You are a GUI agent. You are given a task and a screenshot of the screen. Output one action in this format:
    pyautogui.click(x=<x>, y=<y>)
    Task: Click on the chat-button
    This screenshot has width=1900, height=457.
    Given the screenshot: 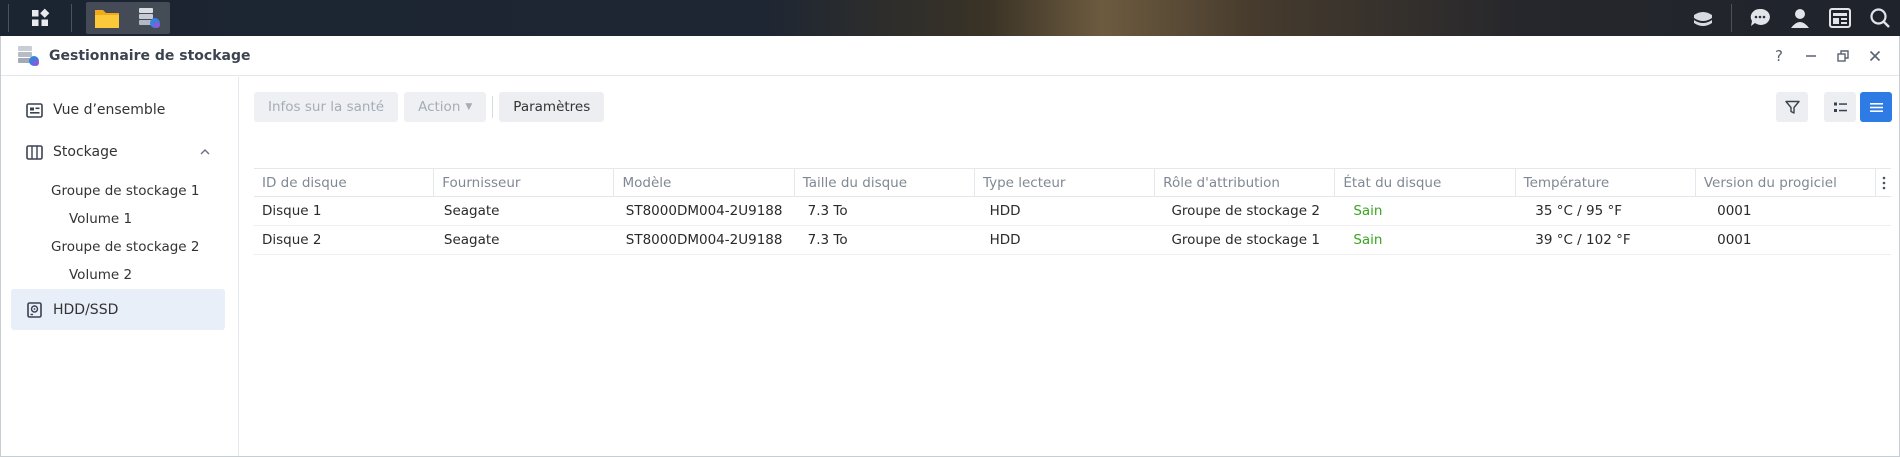 What is the action you would take?
    pyautogui.click(x=1760, y=18)
    